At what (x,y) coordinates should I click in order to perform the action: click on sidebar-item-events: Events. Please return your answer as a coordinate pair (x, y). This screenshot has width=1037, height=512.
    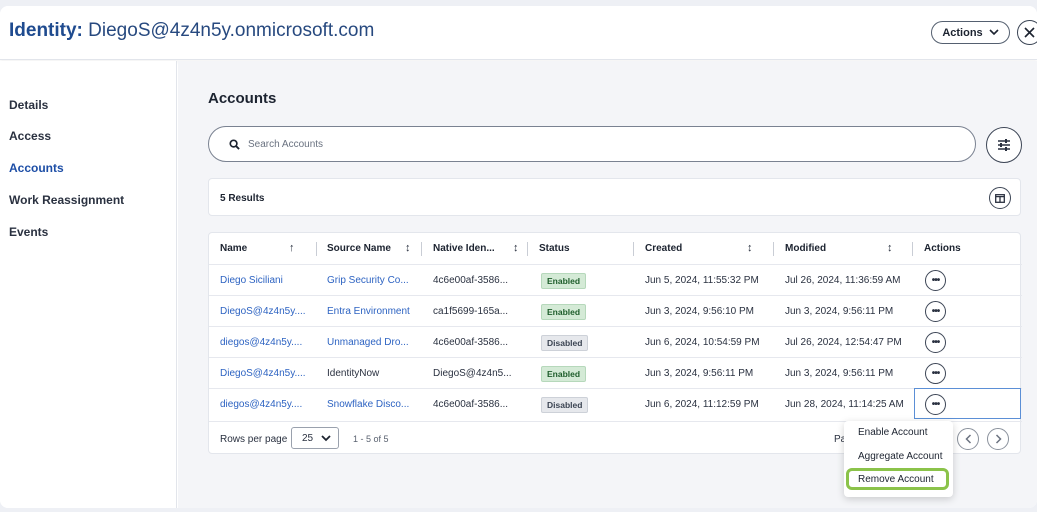
    Looking at the image, I should click on (28, 232).